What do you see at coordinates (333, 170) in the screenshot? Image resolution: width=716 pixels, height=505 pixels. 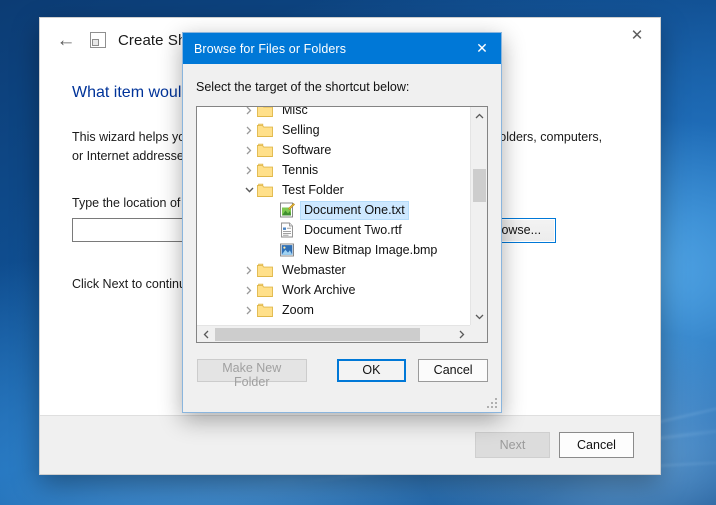 I see `tree-item-folder: Tennis` at bounding box center [333, 170].